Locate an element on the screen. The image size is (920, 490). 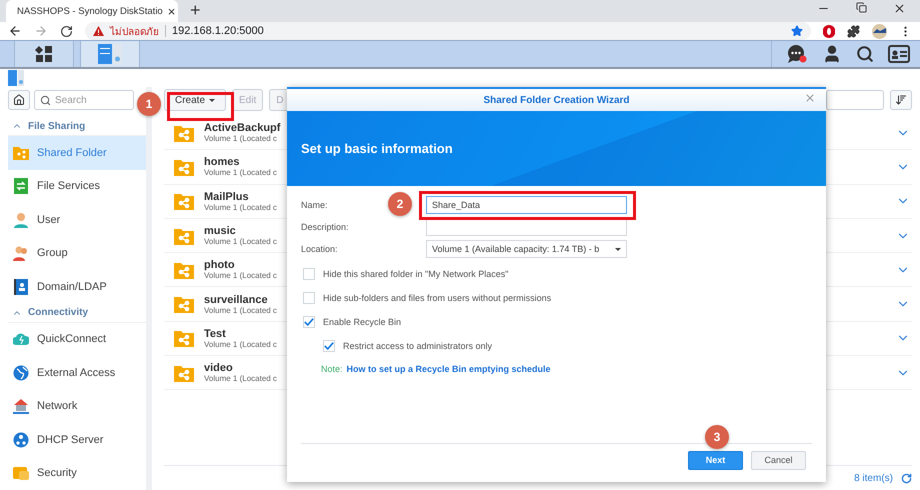
folder-name: MailPlus is located at coordinates (227, 196).